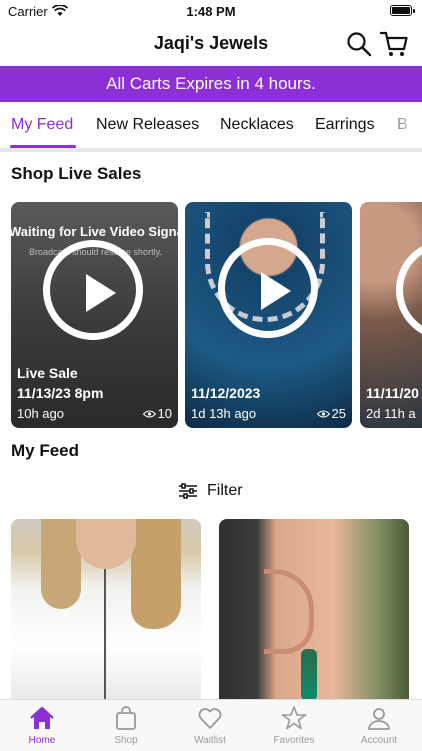  I want to click on tab-earrings: Earrings, so click(345, 125).